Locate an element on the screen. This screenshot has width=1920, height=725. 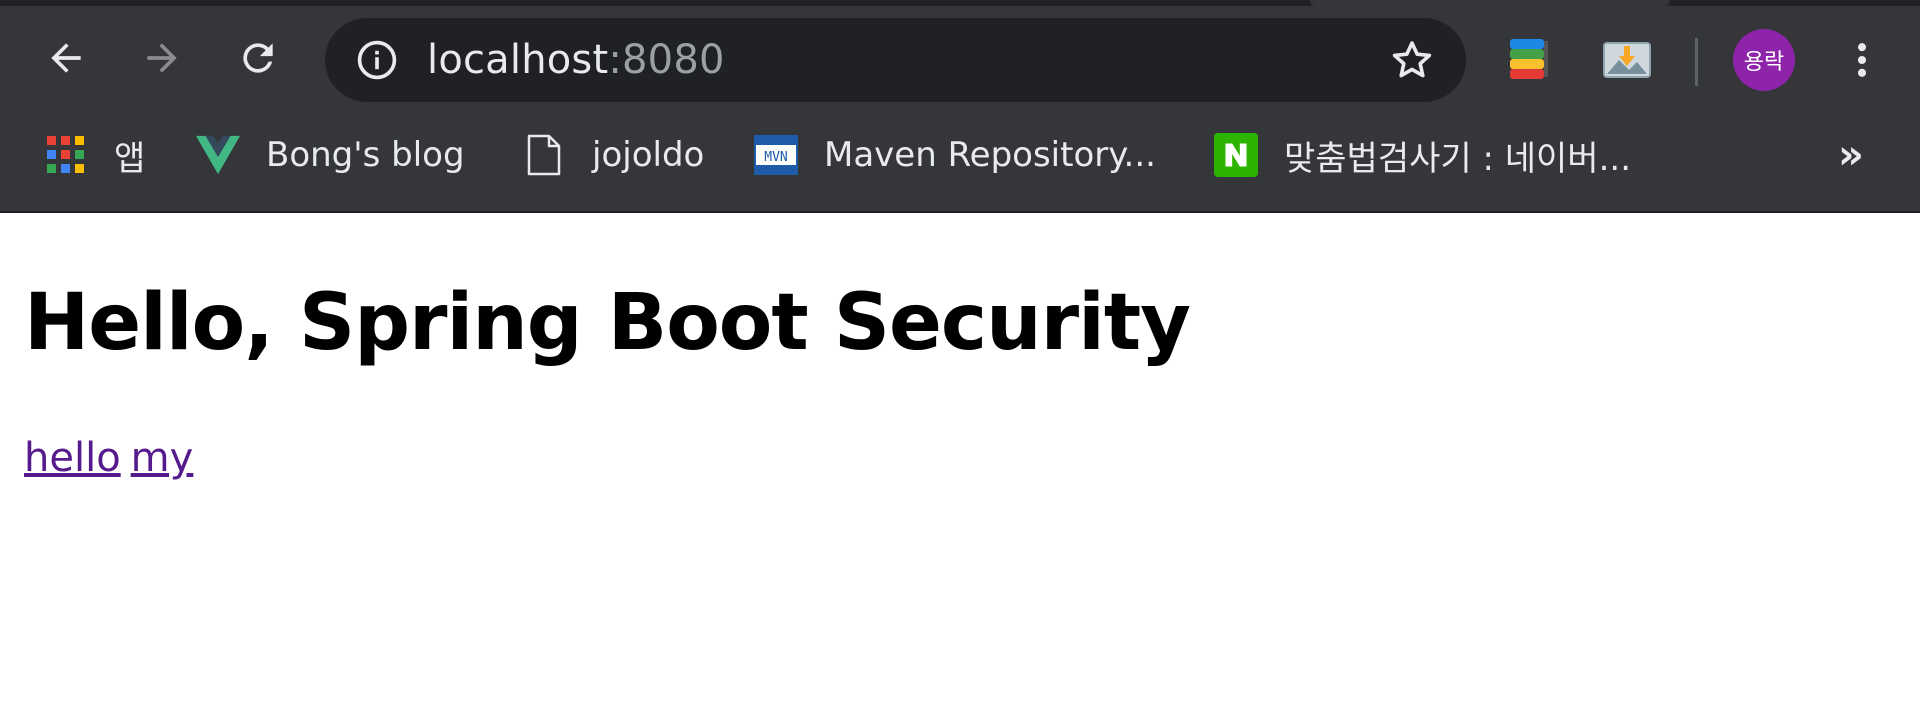
reload-button is located at coordinates (258, 58).